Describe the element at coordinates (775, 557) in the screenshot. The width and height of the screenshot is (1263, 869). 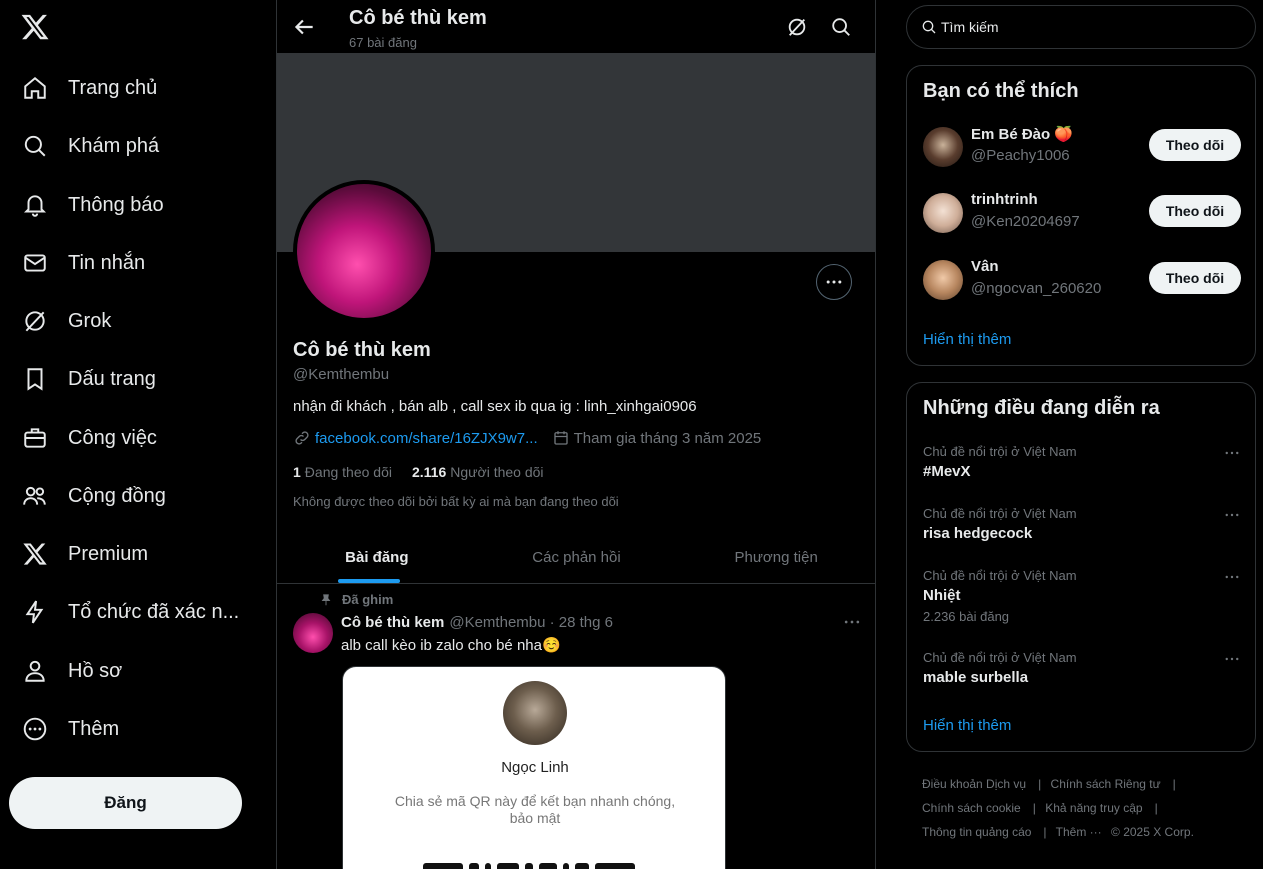
I see `tab-media: Phương tiện` at that location.